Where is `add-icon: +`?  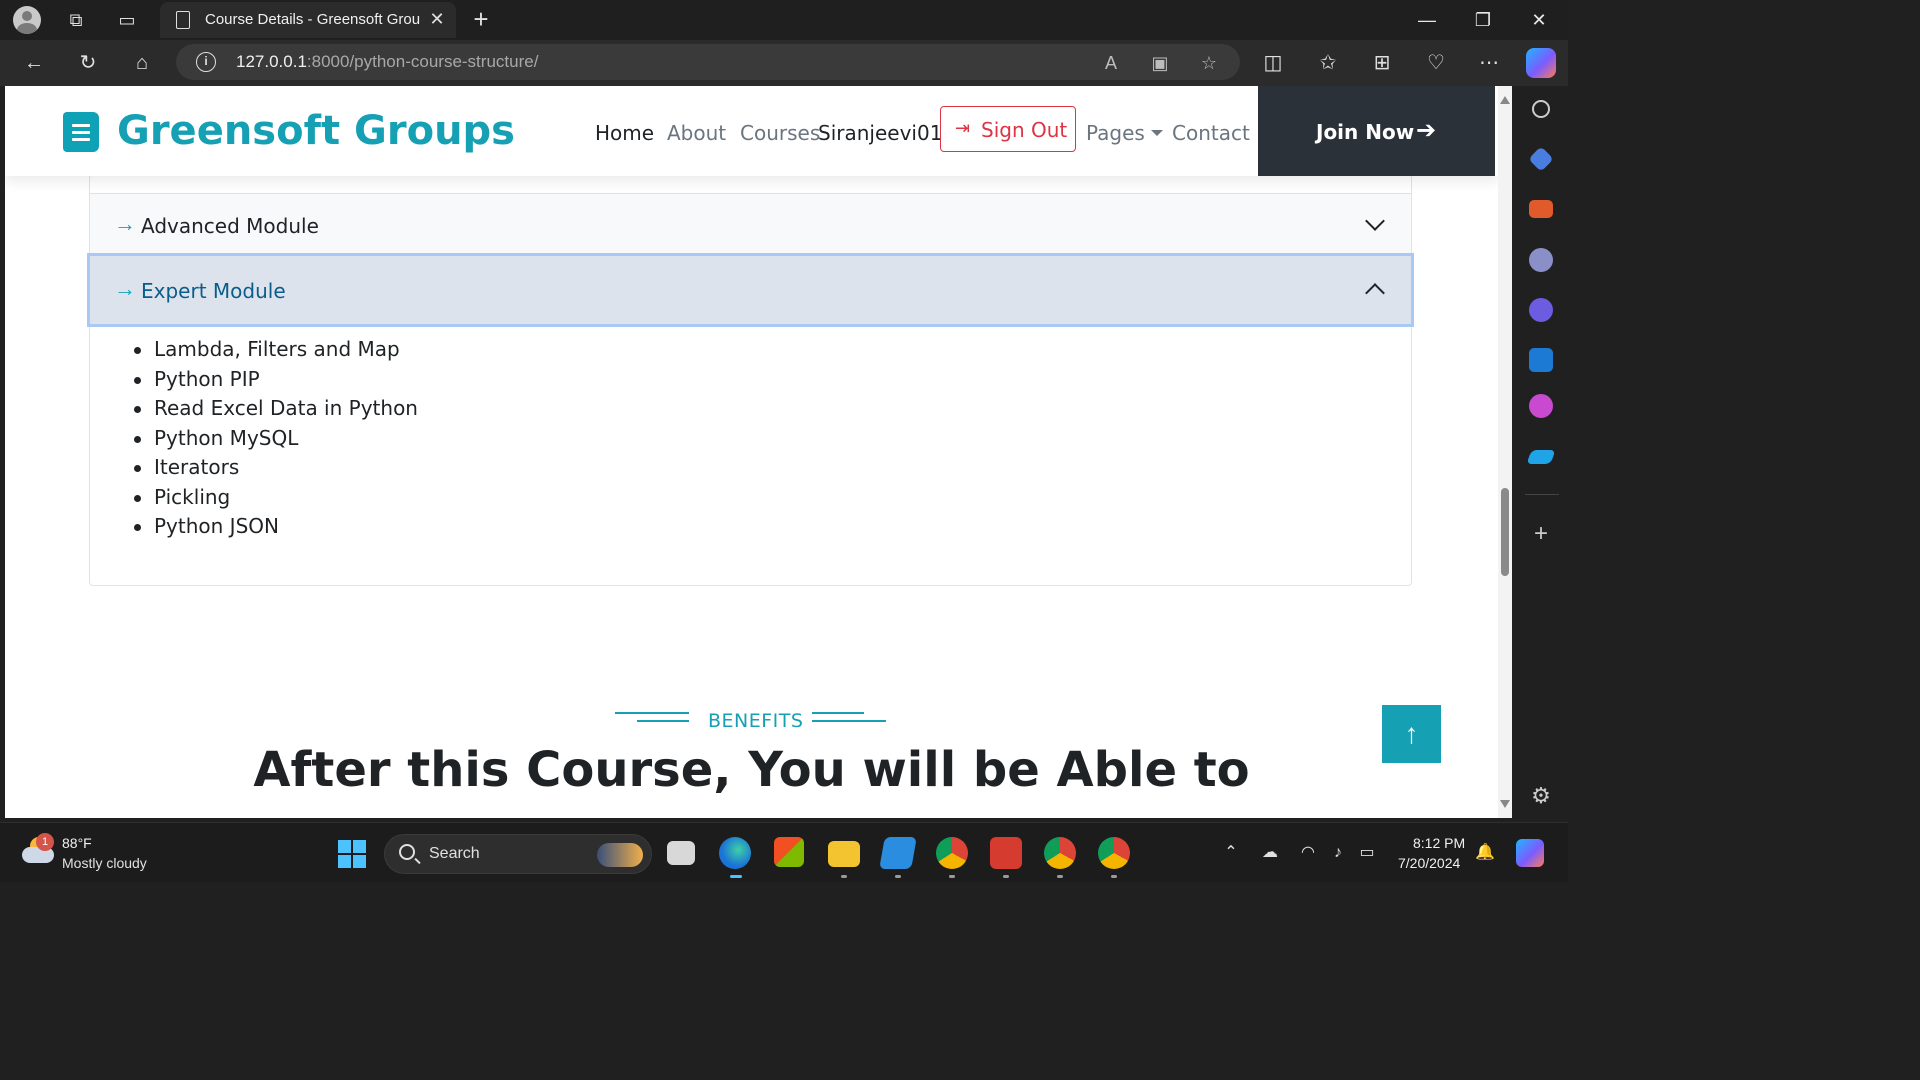 add-icon: + is located at coordinates (1541, 534).